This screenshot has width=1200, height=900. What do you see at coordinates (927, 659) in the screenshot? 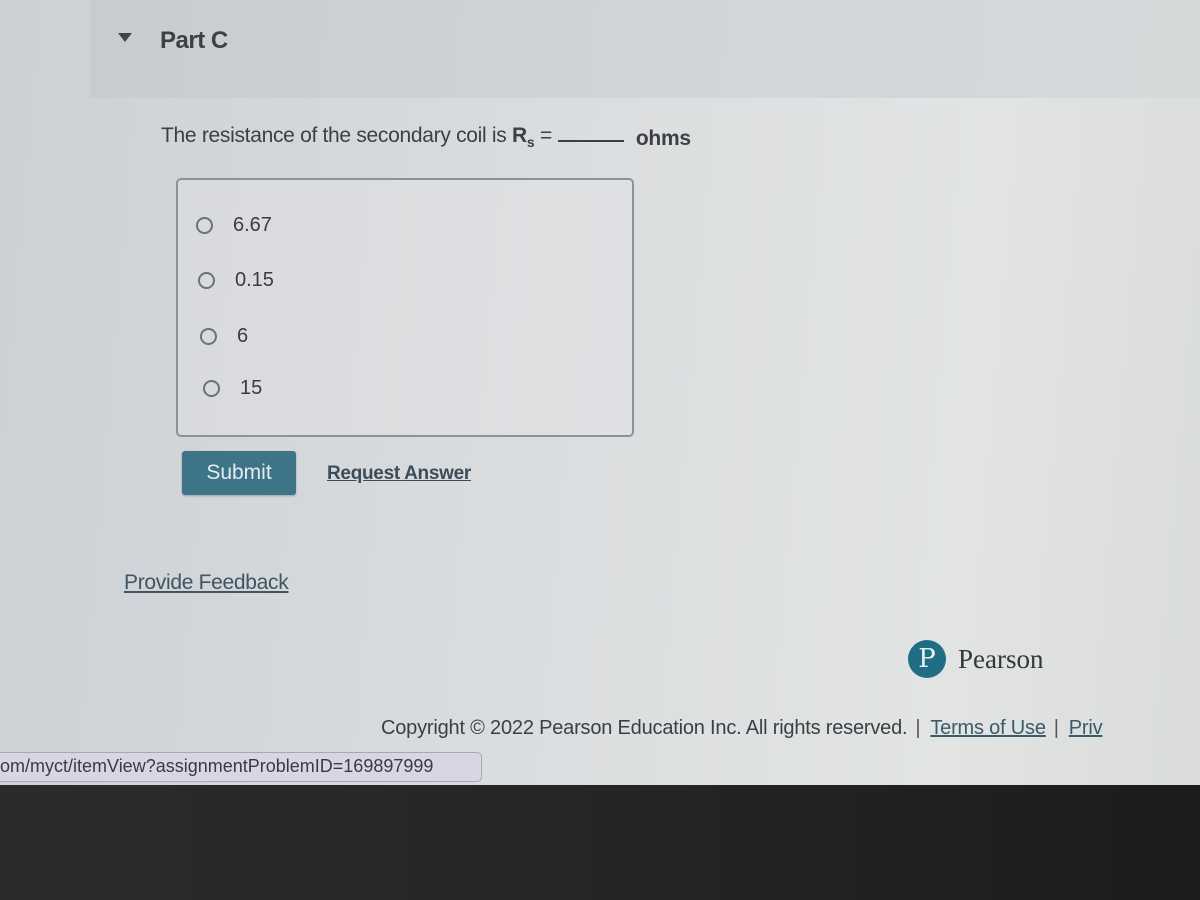
I see `pearson-p-icon: P` at bounding box center [927, 659].